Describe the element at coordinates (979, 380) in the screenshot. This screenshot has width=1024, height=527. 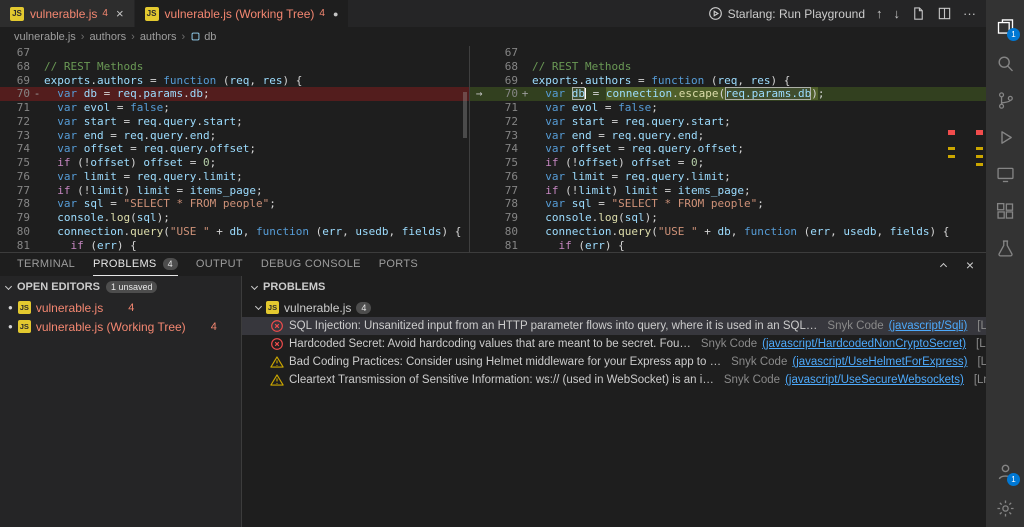
I see `problem-location: [Ln 154, Col 35]` at that location.